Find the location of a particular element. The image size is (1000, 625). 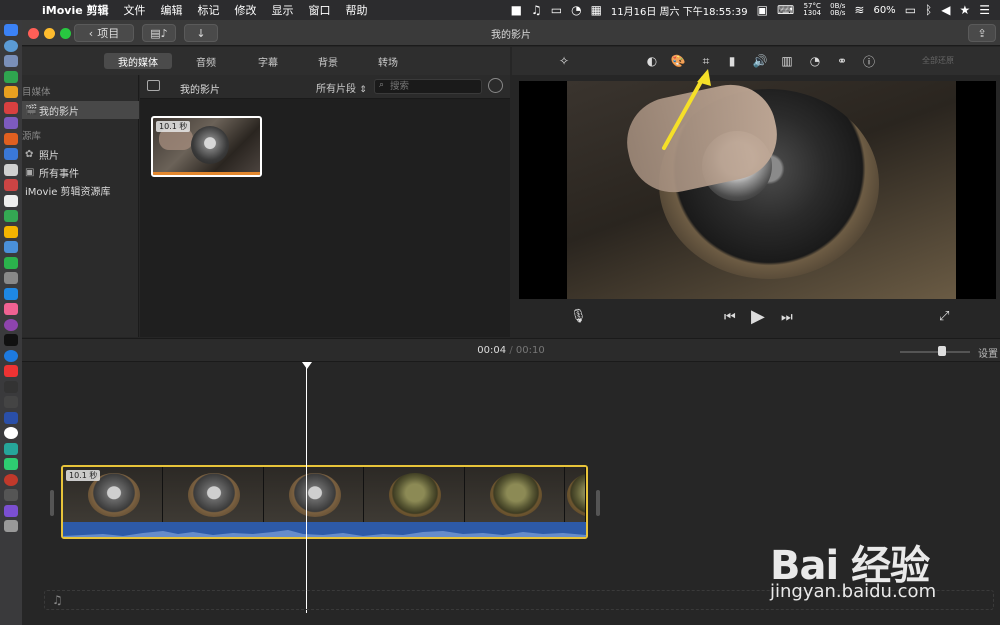

battery-icon: ▭ is located at coordinates (910, 10).